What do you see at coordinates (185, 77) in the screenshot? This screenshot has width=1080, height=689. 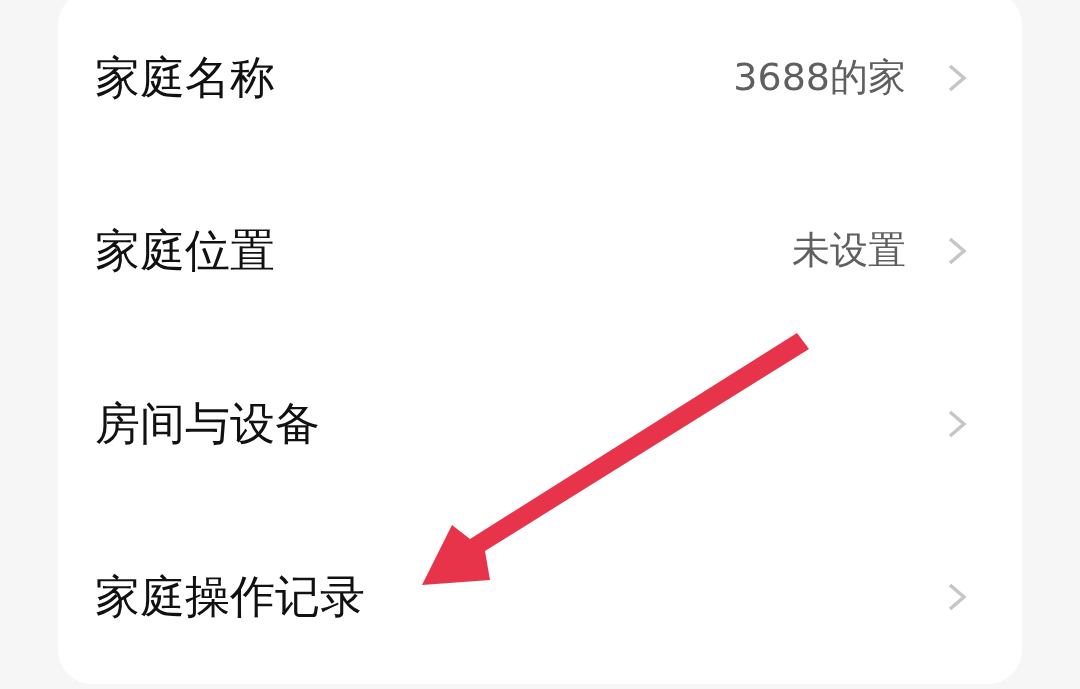 I see `setting-label: 家庭名称` at bounding box center [185, 77].